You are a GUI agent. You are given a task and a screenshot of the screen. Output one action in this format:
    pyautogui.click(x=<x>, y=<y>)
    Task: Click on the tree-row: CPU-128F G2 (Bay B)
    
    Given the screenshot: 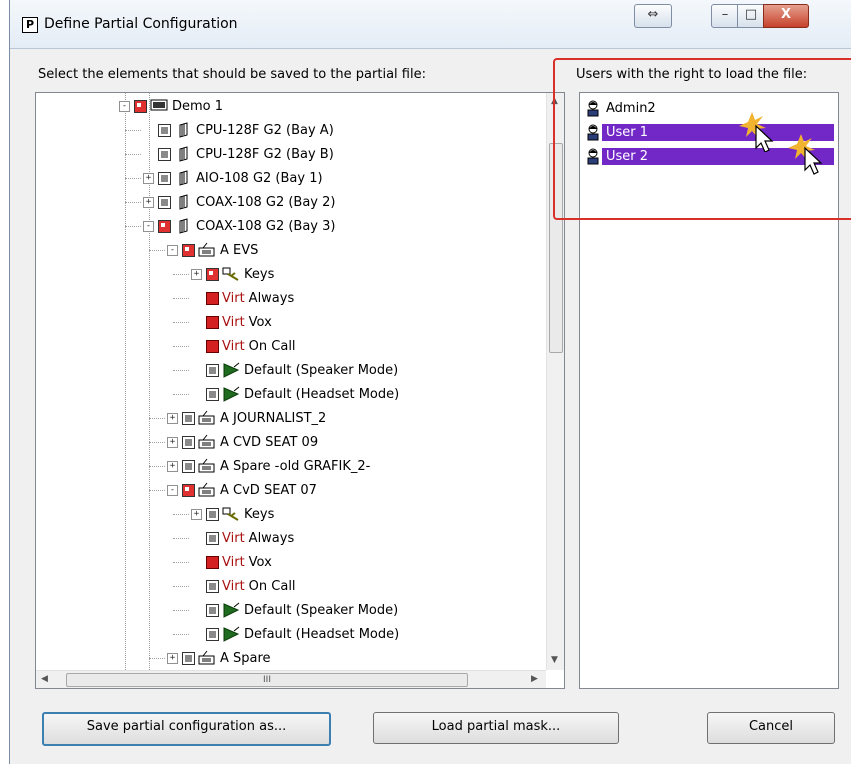 What is the action you would take?
    pyautogui.click(x=238, y=154)
    